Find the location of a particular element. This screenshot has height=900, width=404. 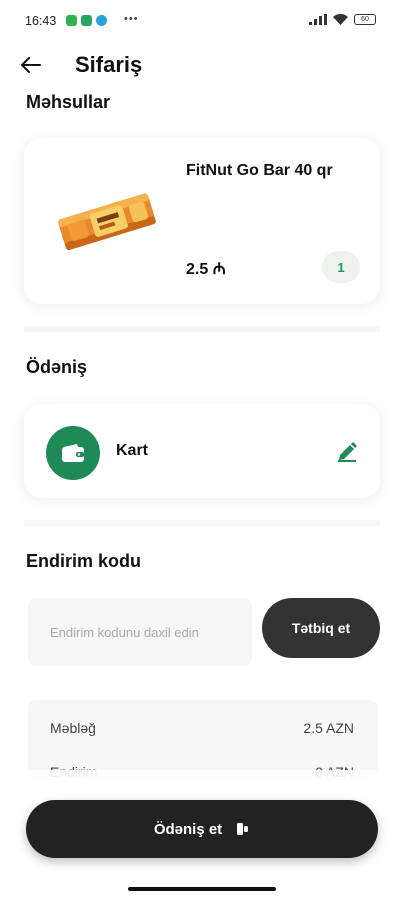

status-right: 60 is located at coordinates (342, 19).